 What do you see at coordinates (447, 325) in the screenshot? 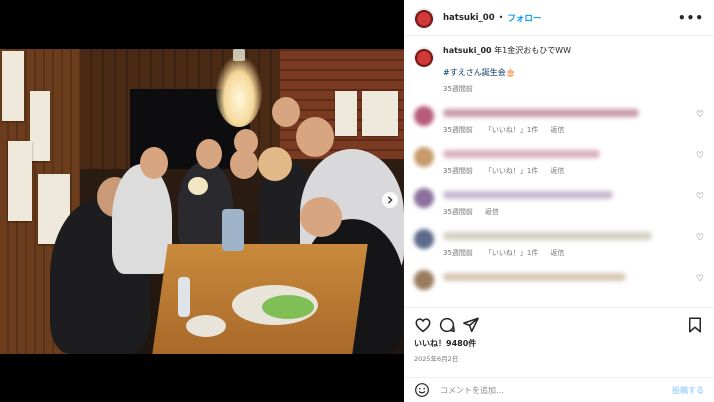
I see `comment-icon` at bounding box center [447, 325].